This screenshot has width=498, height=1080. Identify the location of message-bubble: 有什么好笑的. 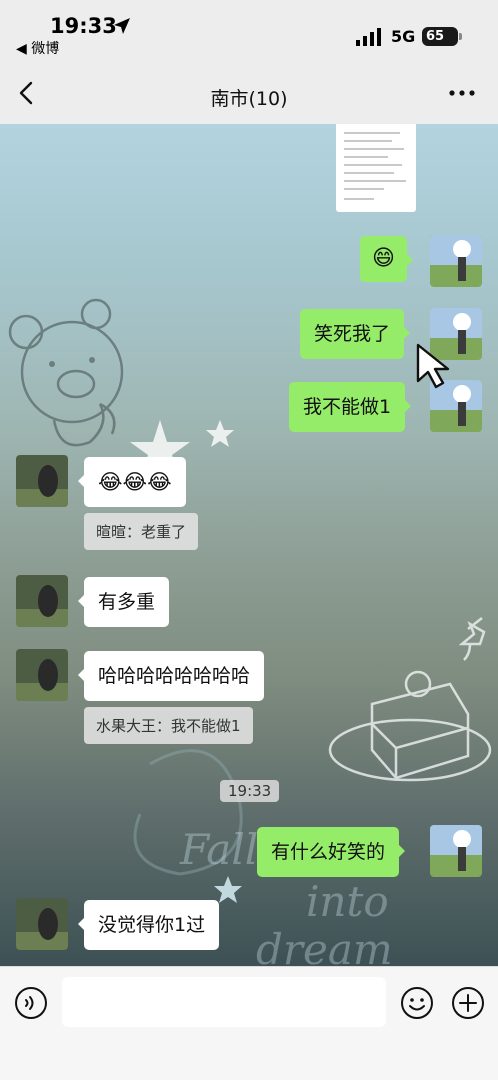
(331, 852).